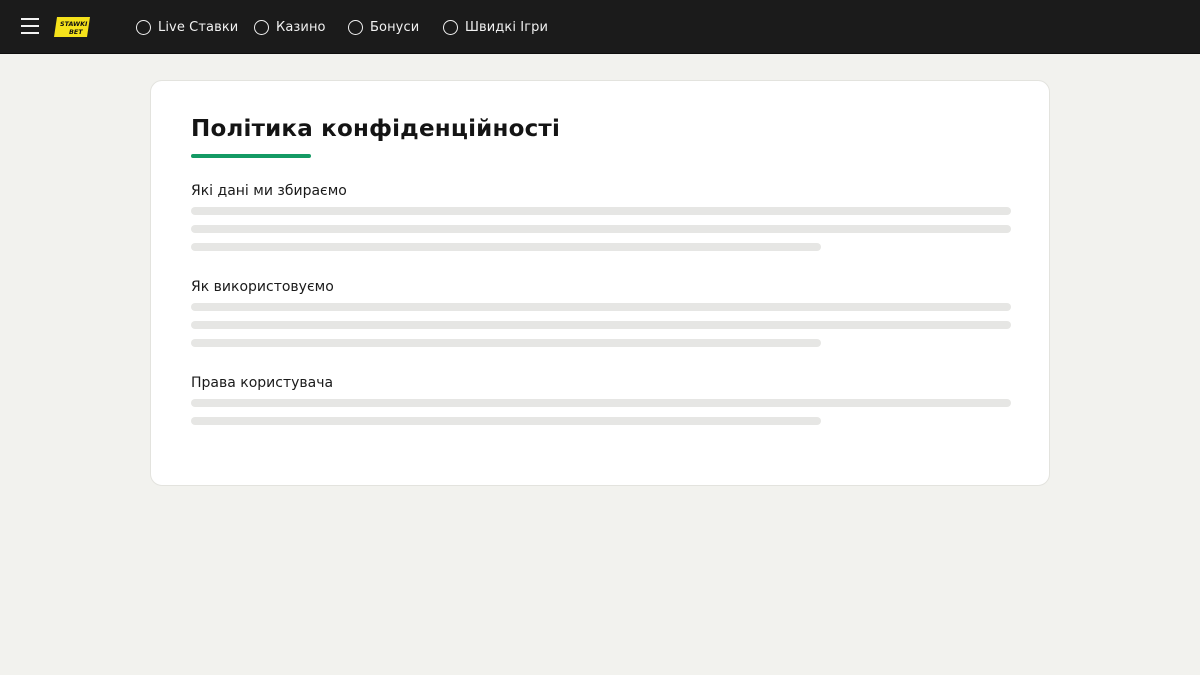  Describe the element at coordinates (198, 27) in the screenshot. I see `nav-item-label: Live Ставки` at that location.